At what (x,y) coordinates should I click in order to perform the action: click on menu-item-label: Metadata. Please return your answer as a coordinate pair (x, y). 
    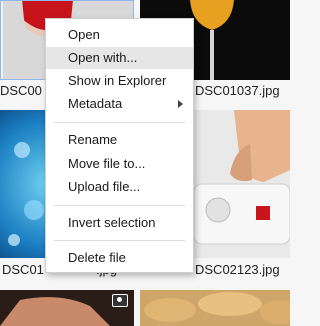
    Looking at the image, I should click on (95, 103).